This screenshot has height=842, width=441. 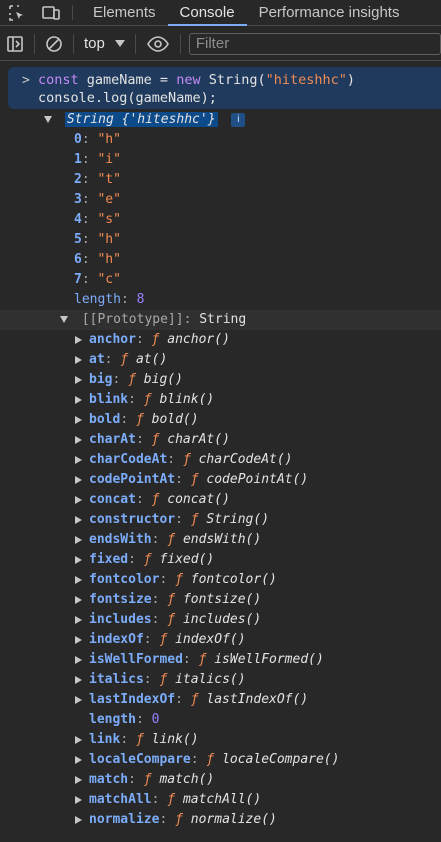 What do you see at coordinates (220, 540) in the screenshot?
I see `prototype-property-row: endsWith: ƒ endsWith()` at bounding box center [220, 540].